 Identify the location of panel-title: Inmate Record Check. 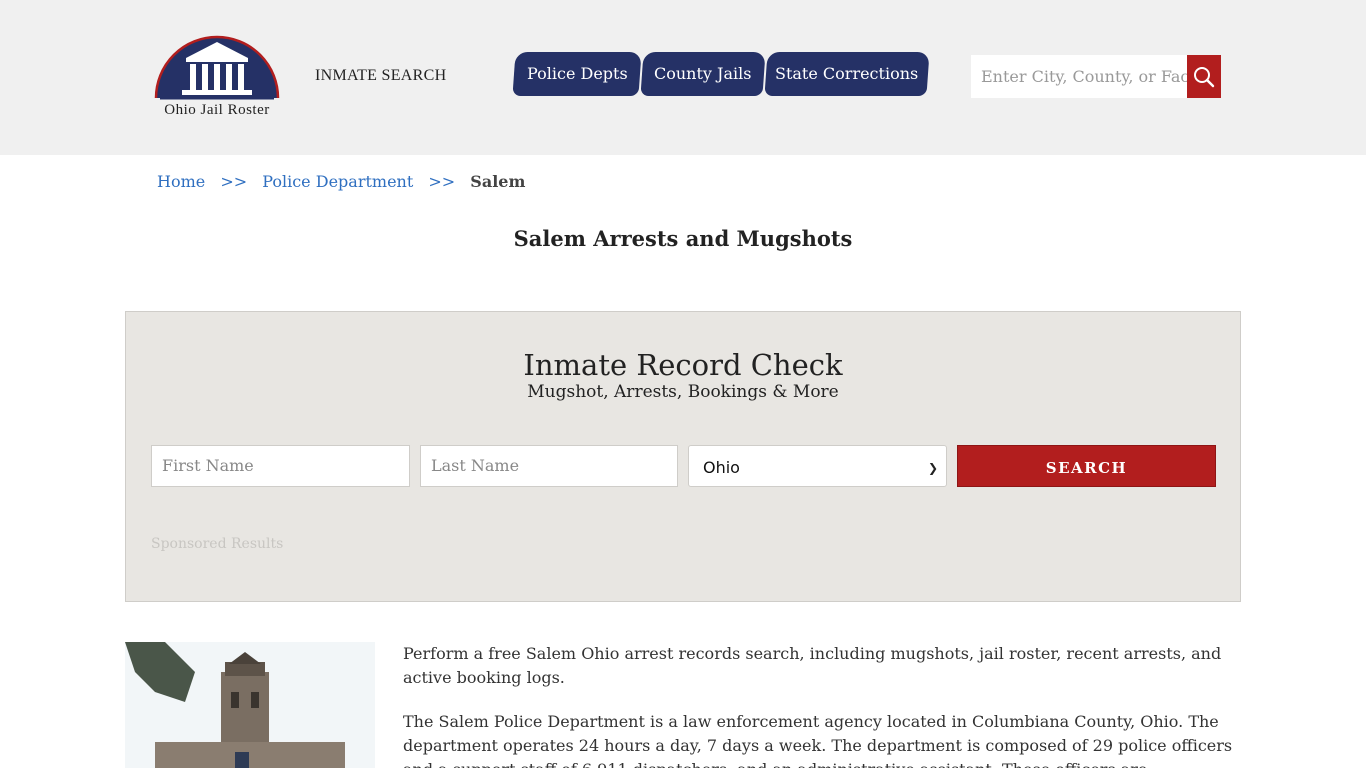
(683, 365).